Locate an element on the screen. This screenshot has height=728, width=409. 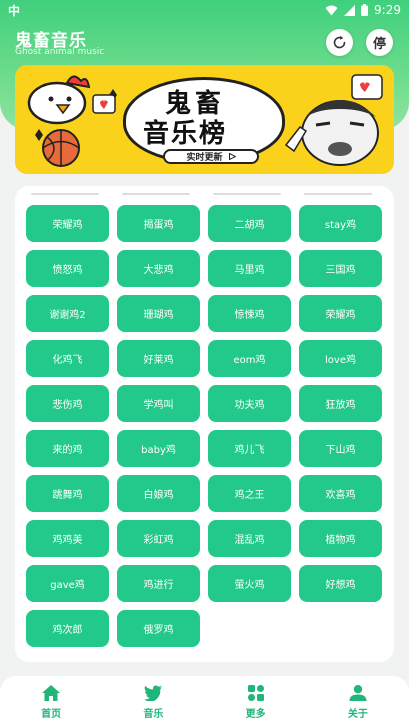
status-right: 9:29 is located at coordinates (363, 10).